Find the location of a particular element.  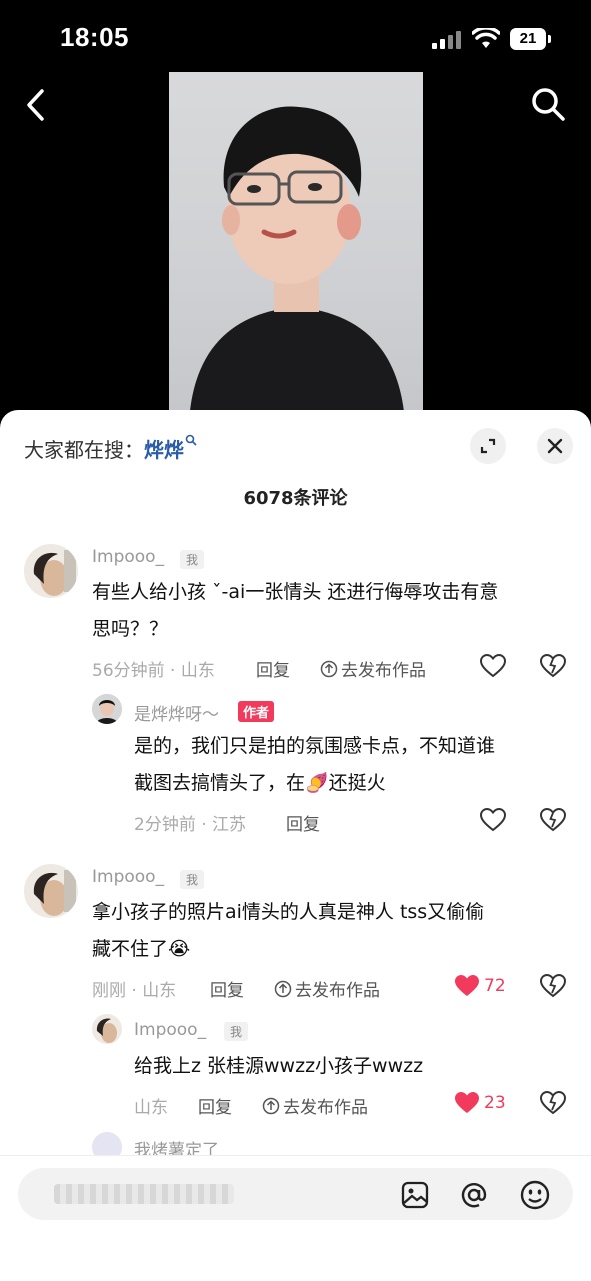

image-icon is located at coordinates (415, 1195).